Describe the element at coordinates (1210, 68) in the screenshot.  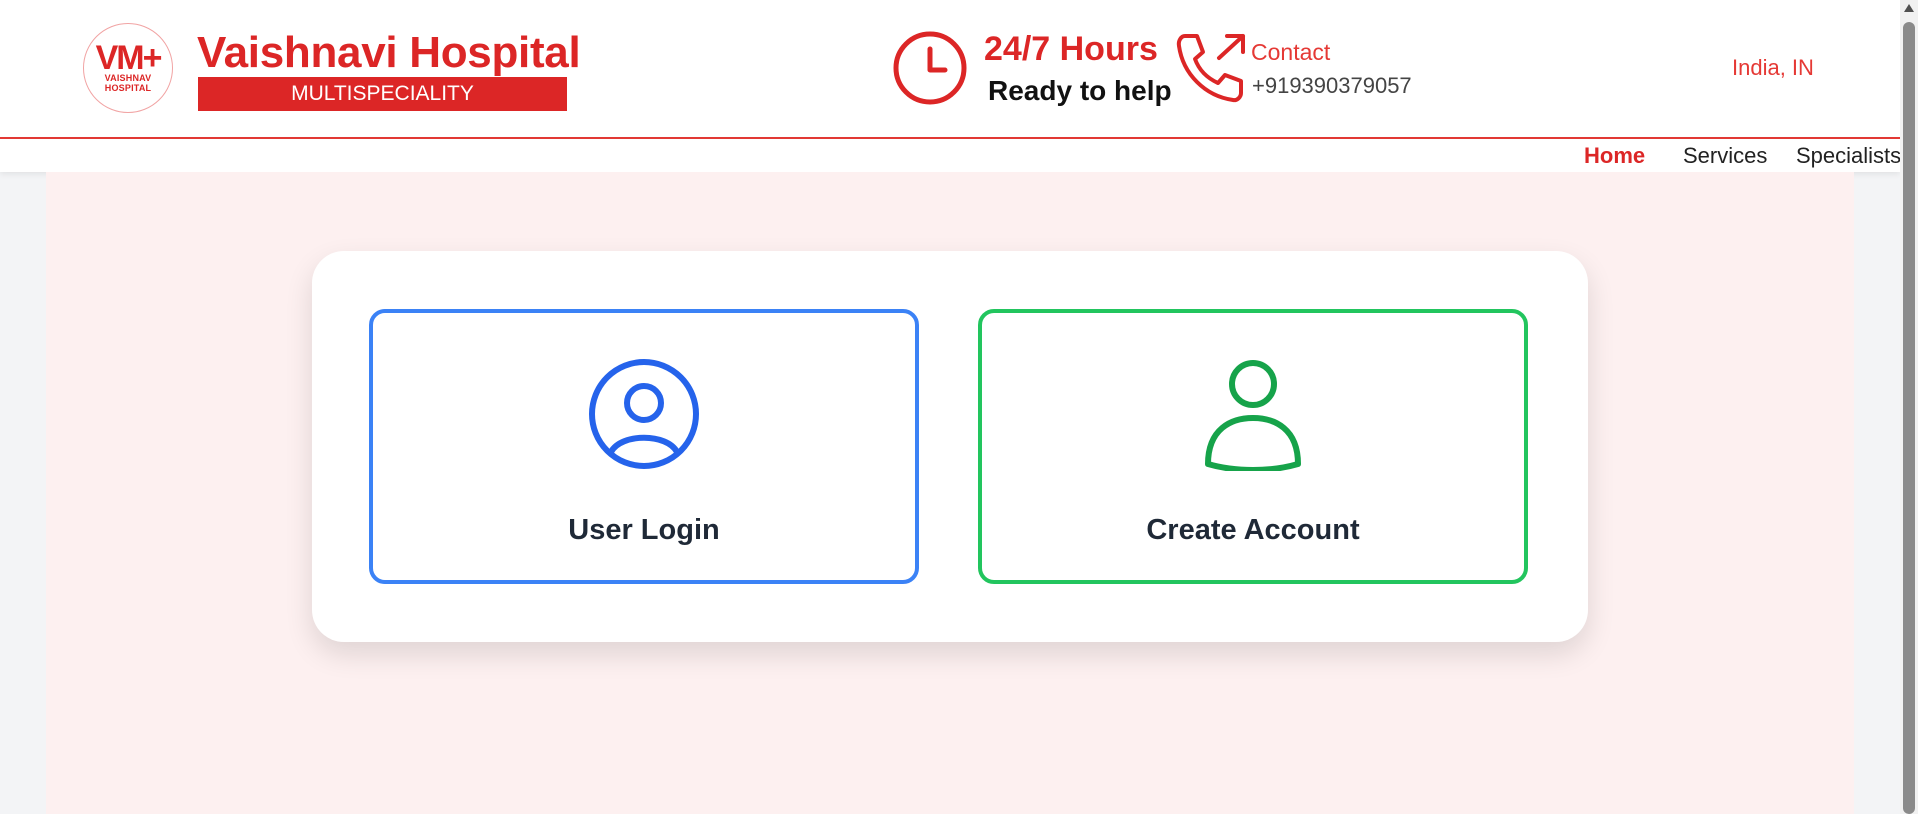
I see `phone-outgoing-icon` at that location.